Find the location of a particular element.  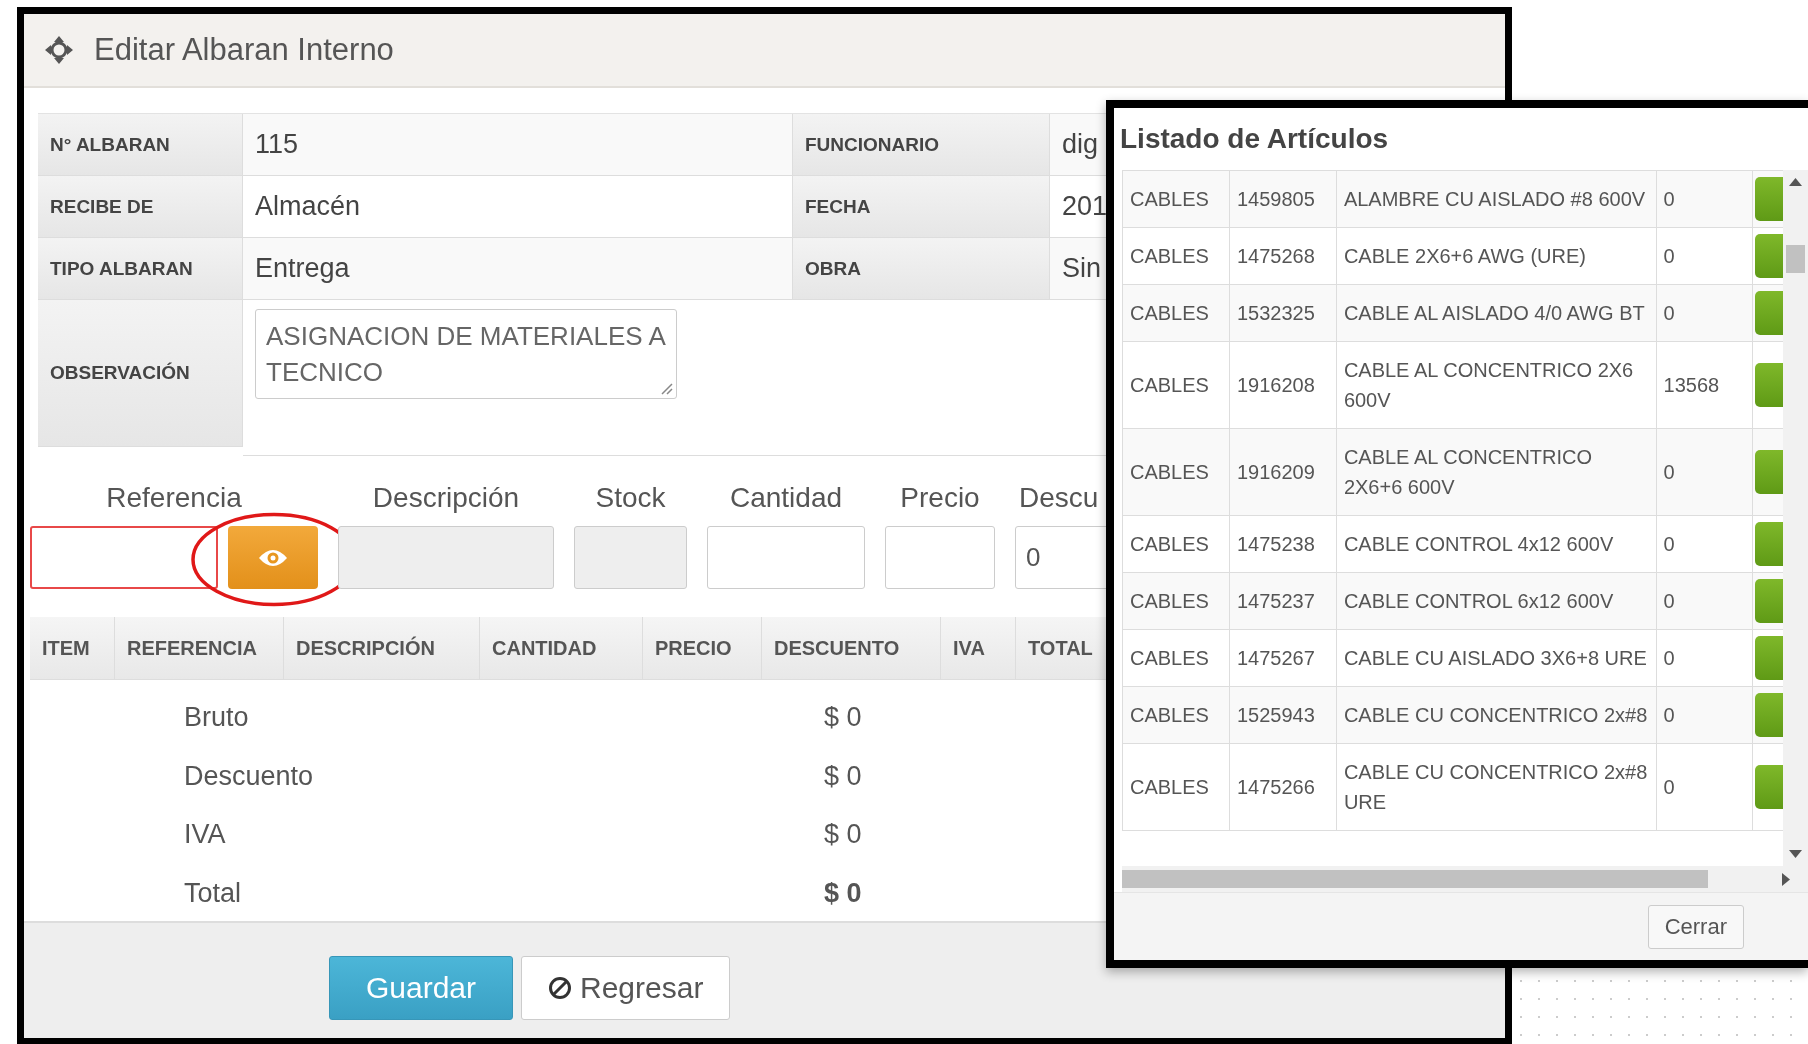

field-label: Precio is located at coordinates (940, 498).